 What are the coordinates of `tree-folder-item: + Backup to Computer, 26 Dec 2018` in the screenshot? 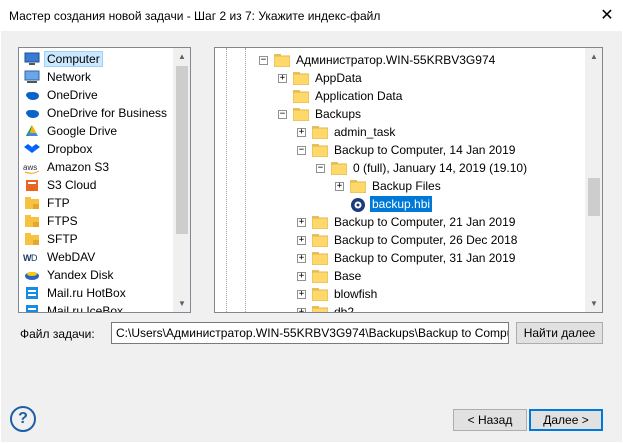 It's located at (408, 240).